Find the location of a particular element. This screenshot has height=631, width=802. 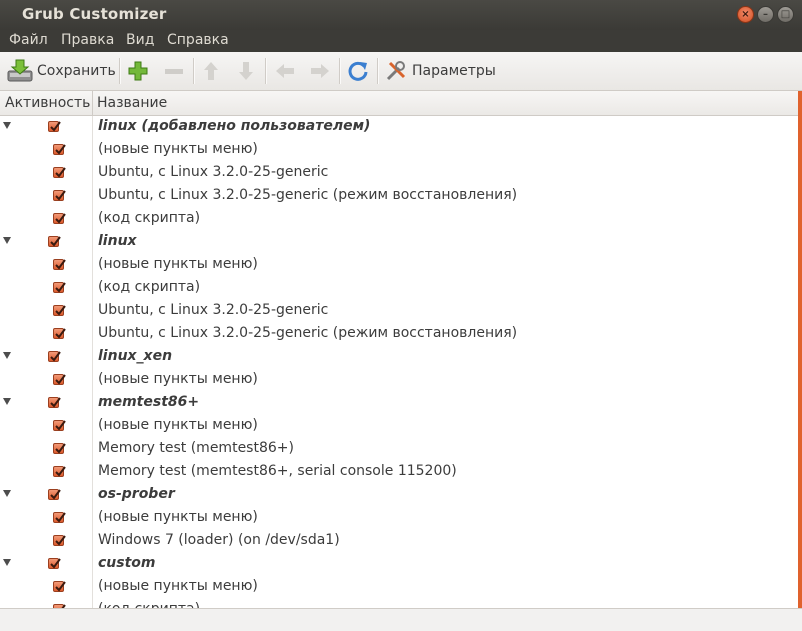

move-right-button is located at coordinates (320, 71).